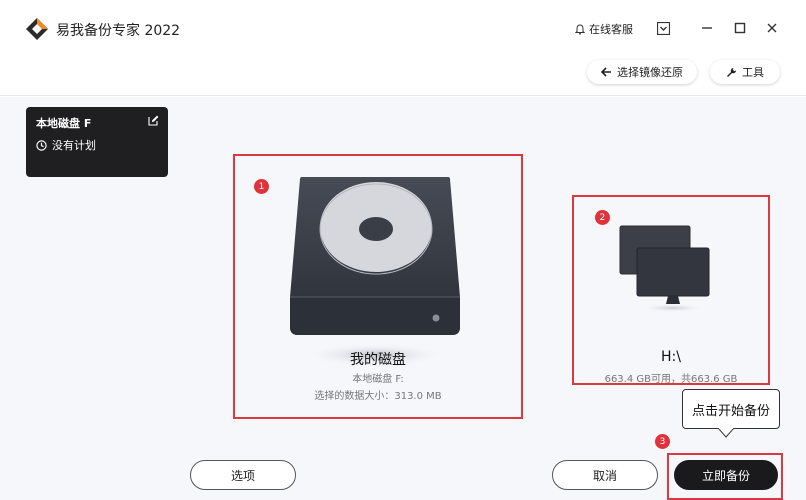 The width and height of the screenshot is (806, 500). I want to click on bell-icon, so click(580, 29).